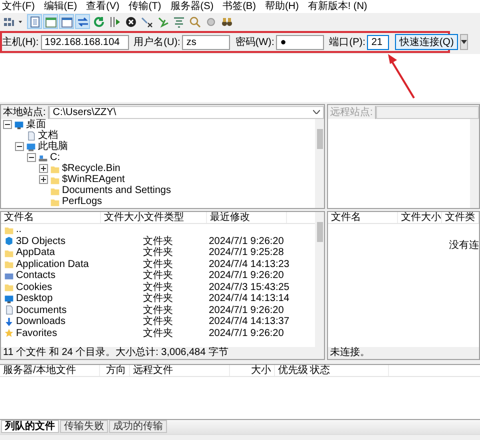 The height and width of the screenshot is (440, 480). What do you see at coordinates (206, 42) in the screenshot?
I see `username-field: zs` at bounding box center [206, 42].